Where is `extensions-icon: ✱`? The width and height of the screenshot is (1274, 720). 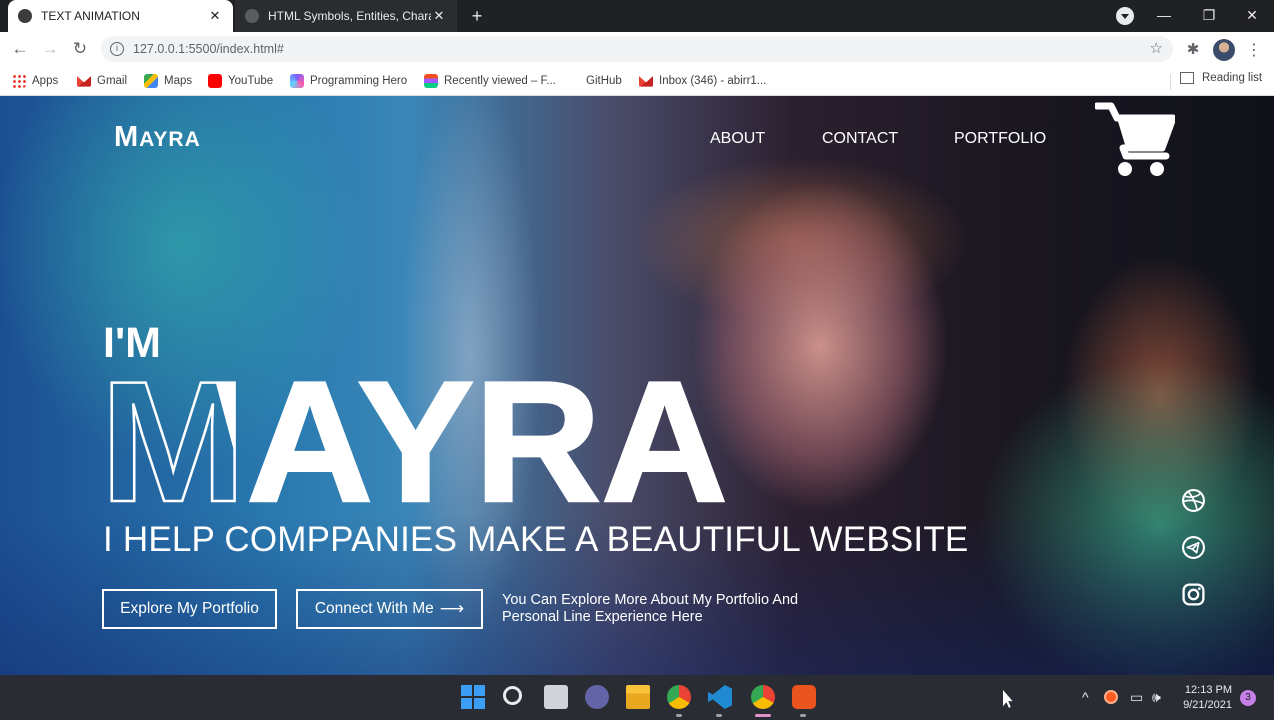 extensions-icon: ✱ is located at coordinates (1193, 49).